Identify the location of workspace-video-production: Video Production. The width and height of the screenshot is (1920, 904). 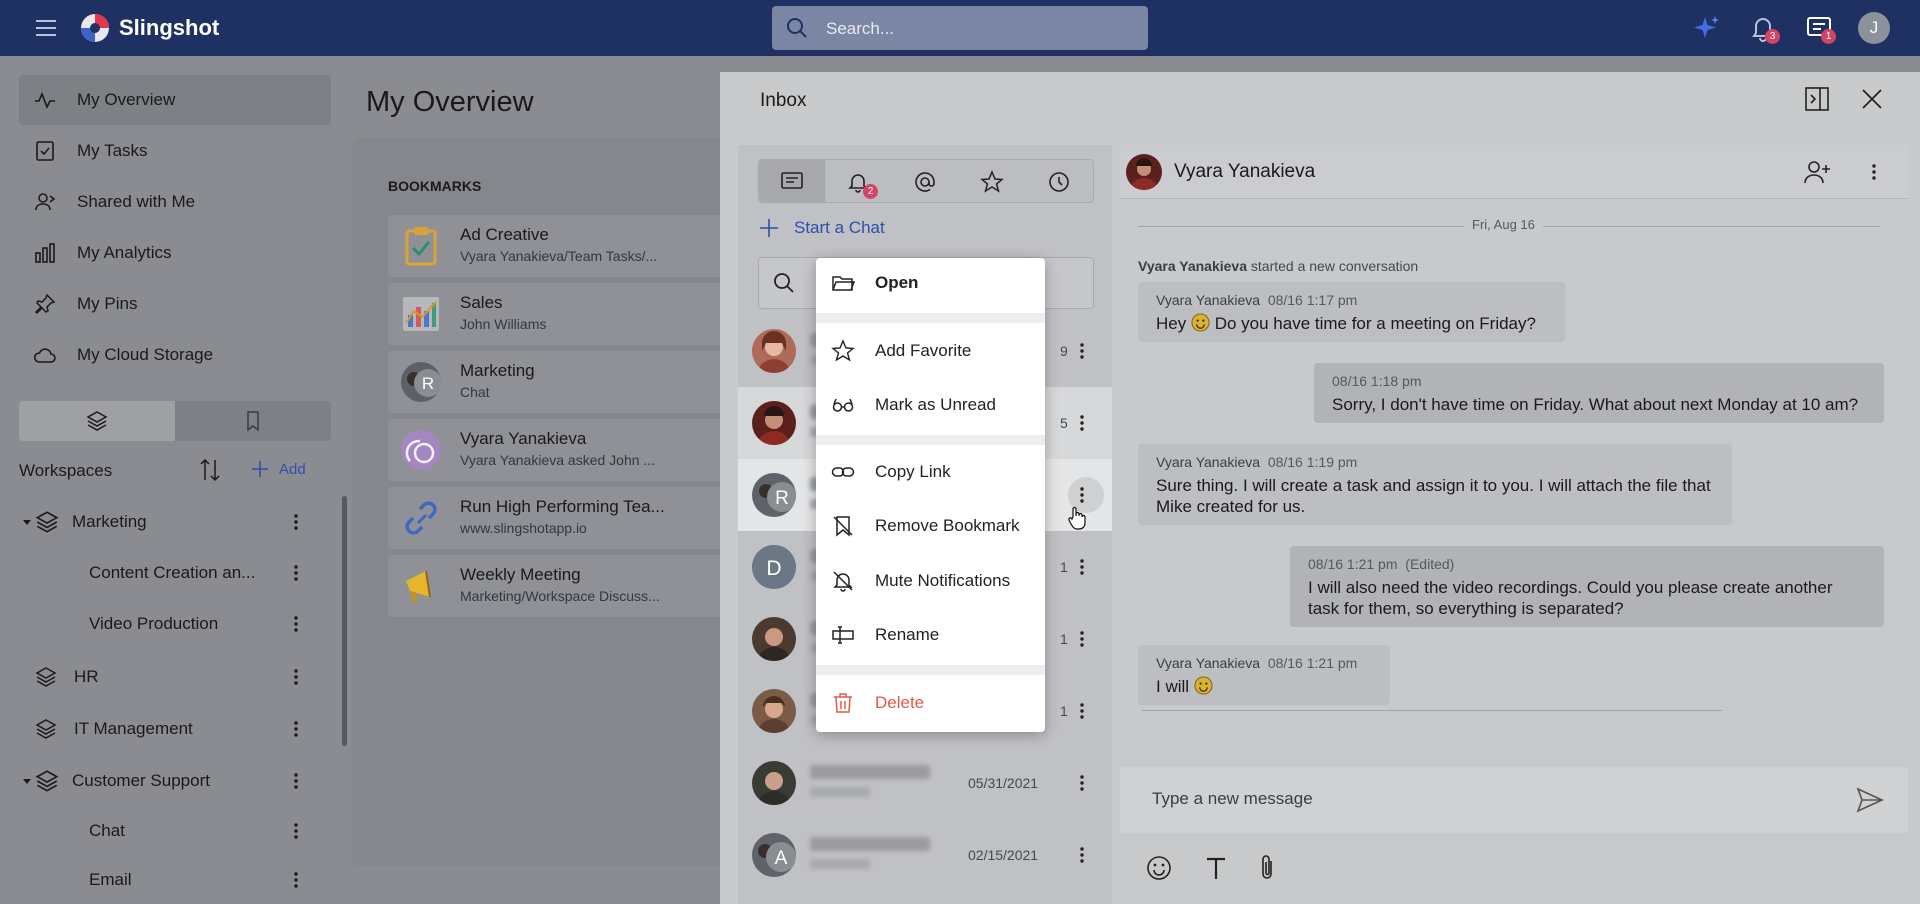
(172, 624).